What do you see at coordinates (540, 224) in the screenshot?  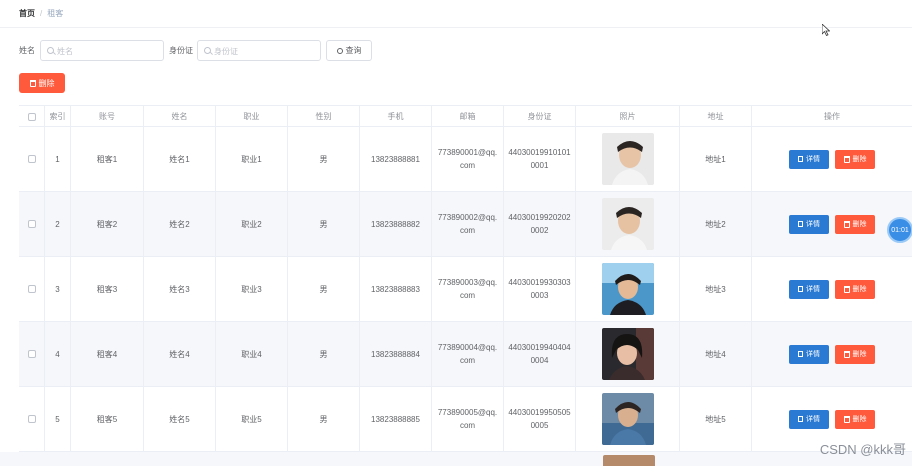 I see `cell-idcard: 440300199202020002` at bounding box center [540, 224].